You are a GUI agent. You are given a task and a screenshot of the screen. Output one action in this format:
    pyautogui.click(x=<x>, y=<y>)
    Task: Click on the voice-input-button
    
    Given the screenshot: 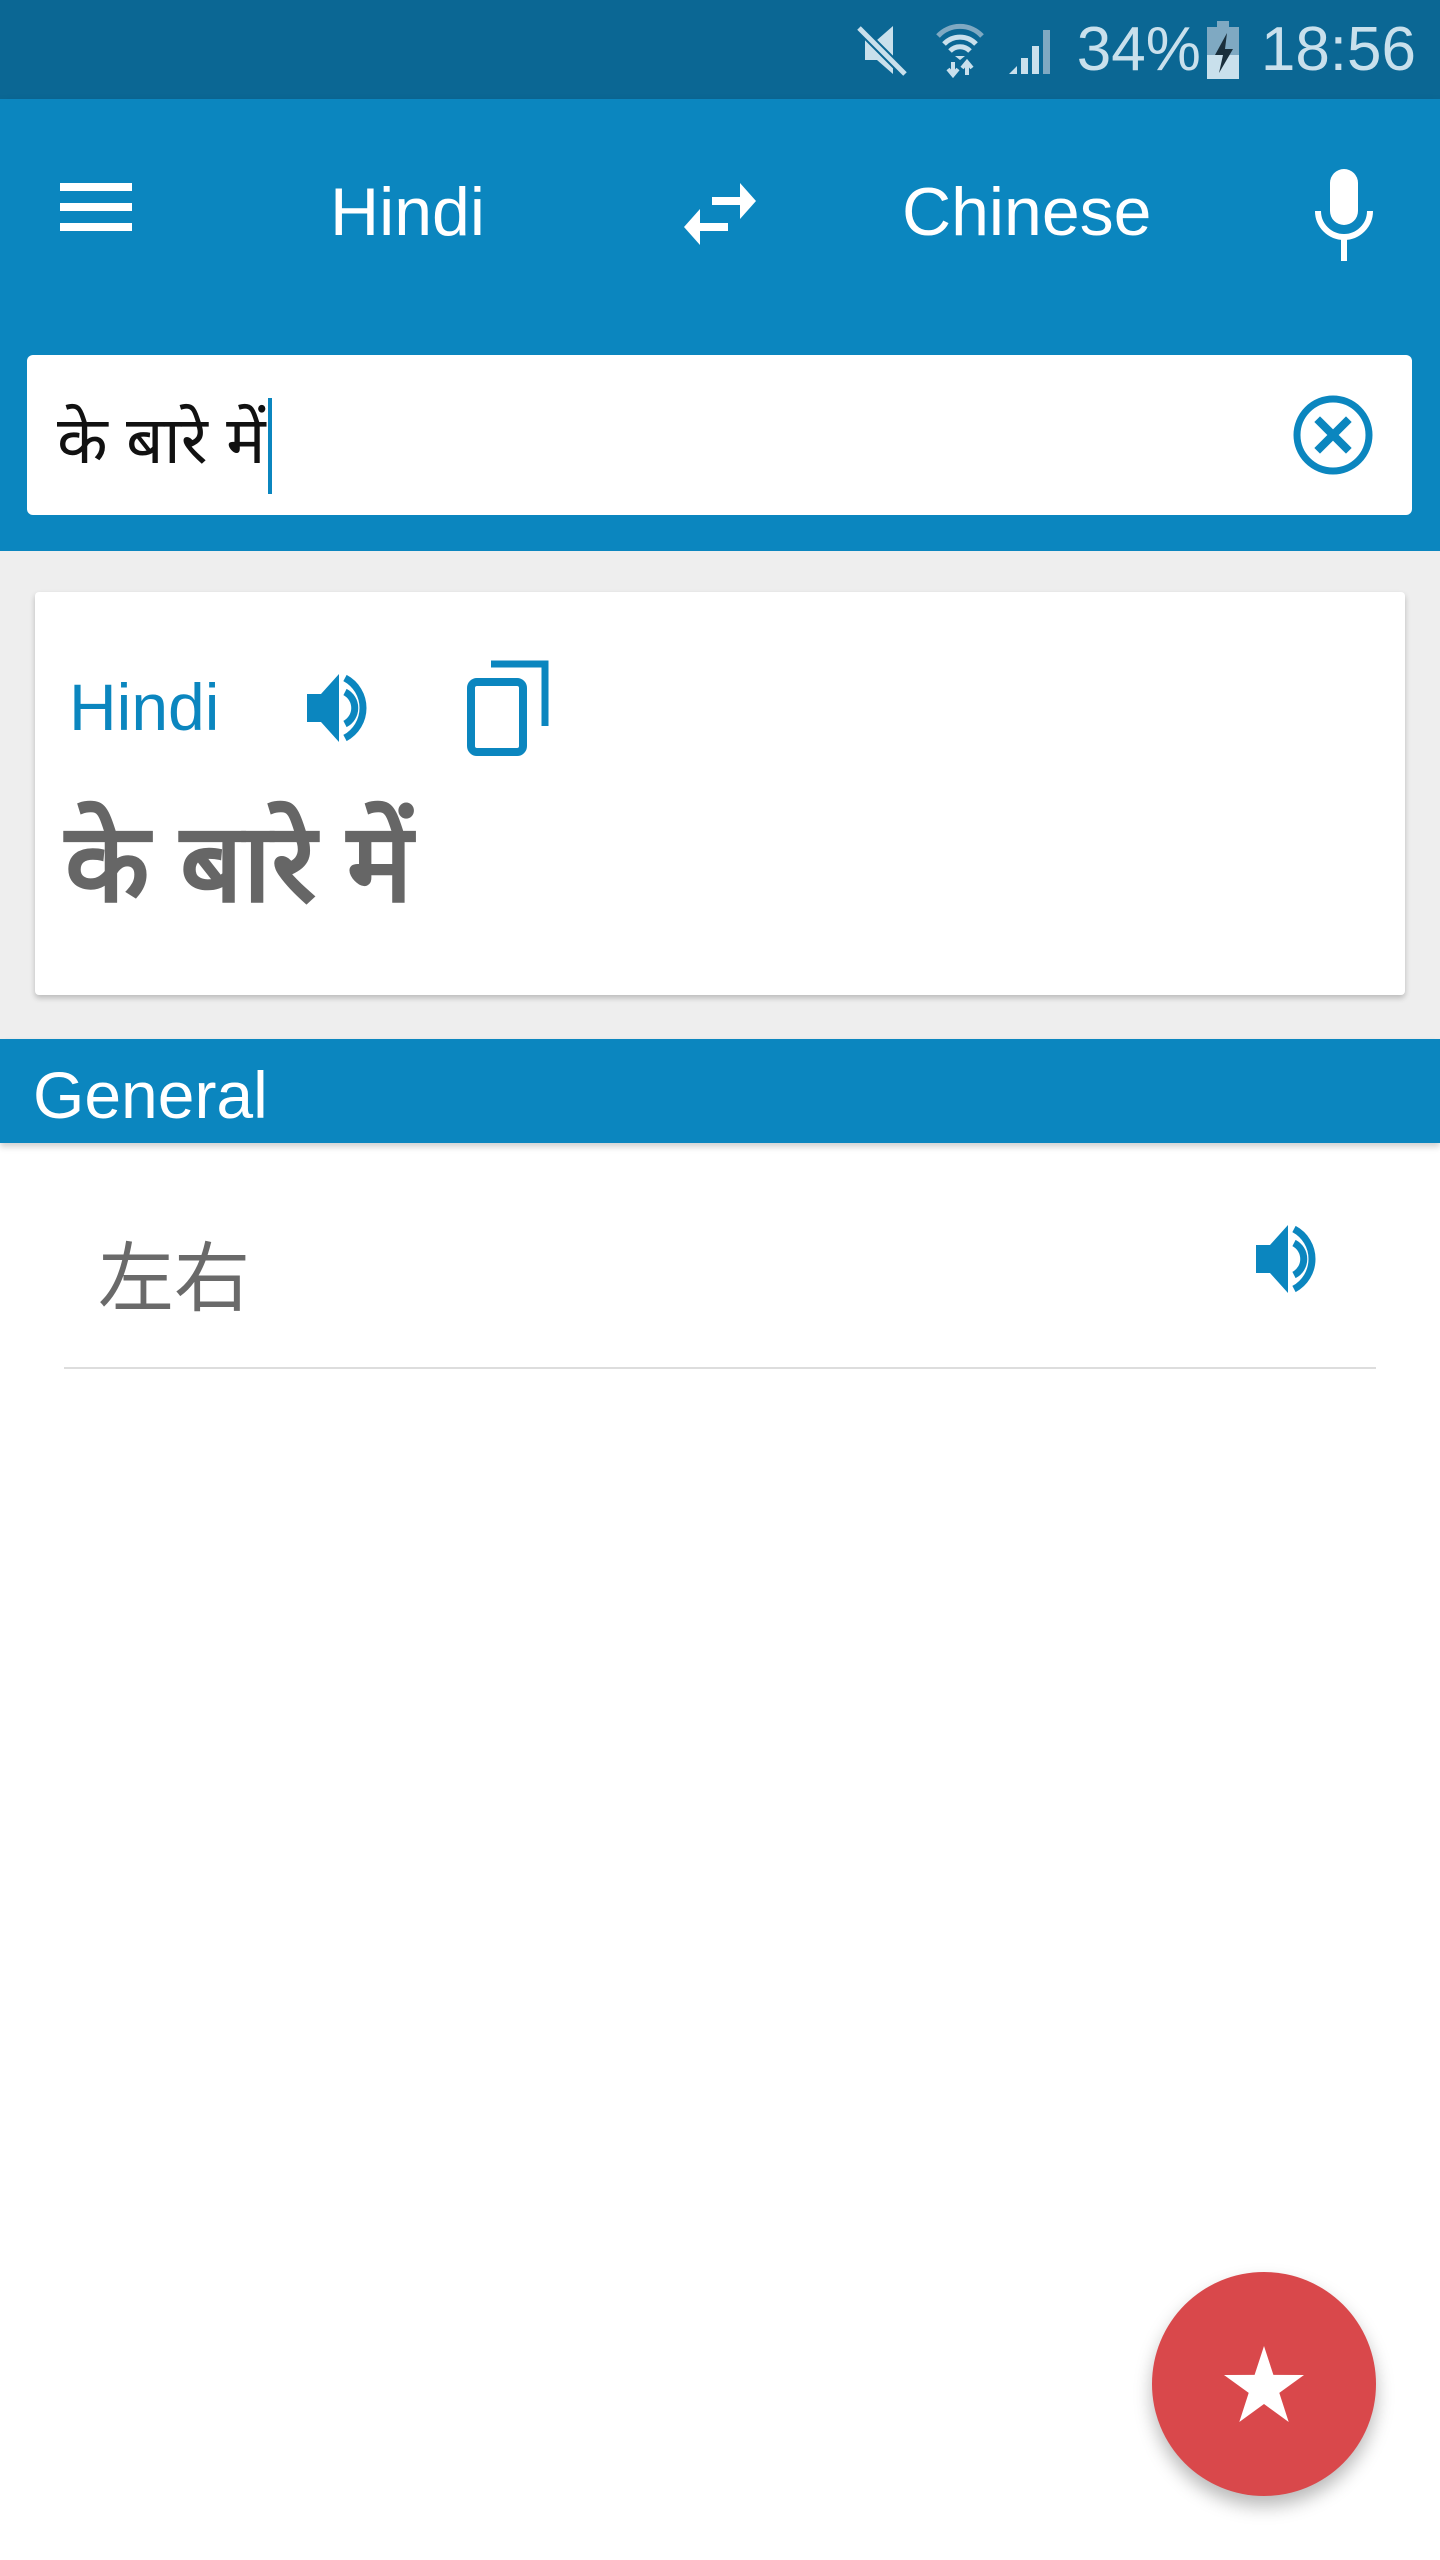 What is the action you would take?
    pyautogui.click(x=1344, y=215)
    